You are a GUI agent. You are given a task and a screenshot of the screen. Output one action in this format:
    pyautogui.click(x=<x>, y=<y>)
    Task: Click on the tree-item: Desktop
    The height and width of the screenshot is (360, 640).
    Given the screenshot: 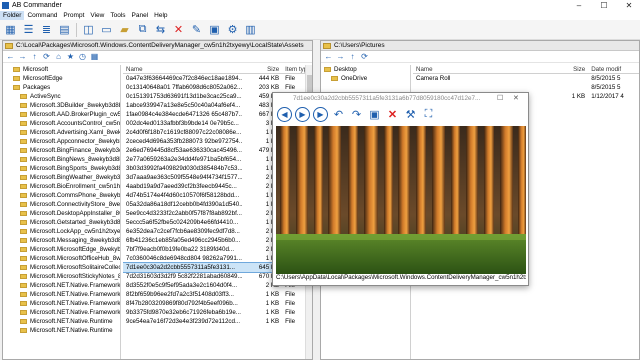 What is the action you would take?
    pyautogui.click(x=365, y=69)
    